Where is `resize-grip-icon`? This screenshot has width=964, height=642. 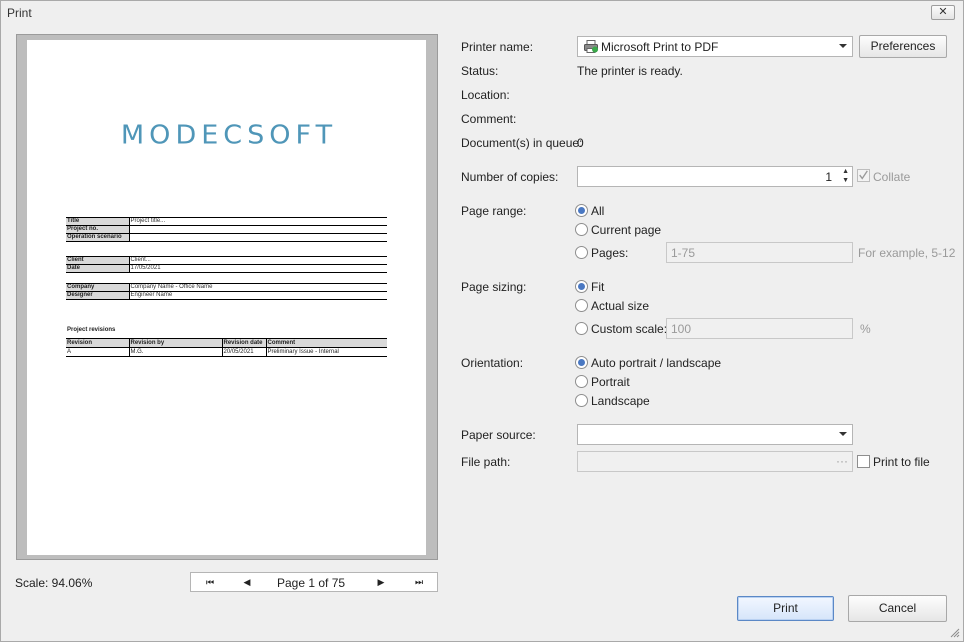
resize-grip-icon is located at coordinates (955, 633).